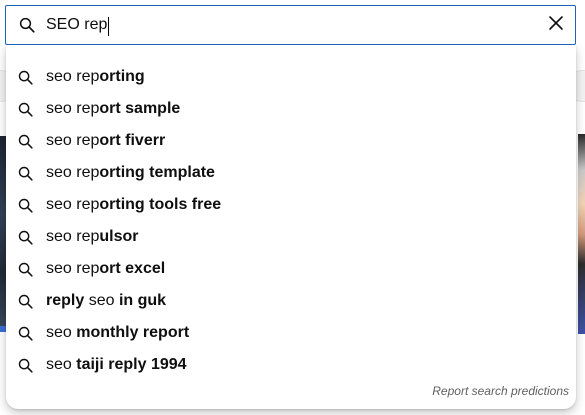  What do you see at coordinates (92, 236) in the screenshot?
I see `suggestion-text: seo repulsor` at bounding box center [92, 236].